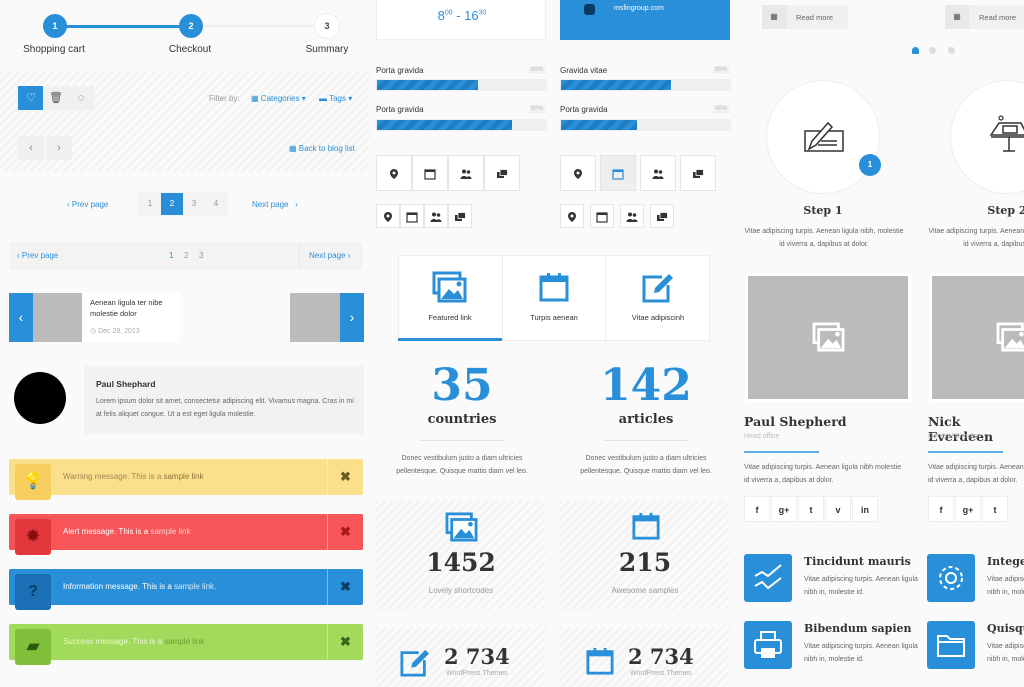 The image size is (1024, 687). What do you see at coordinates (450, 298) in the screenshot?
I see `tab-featured-link: Featured link` at bounding box center [450, 298].